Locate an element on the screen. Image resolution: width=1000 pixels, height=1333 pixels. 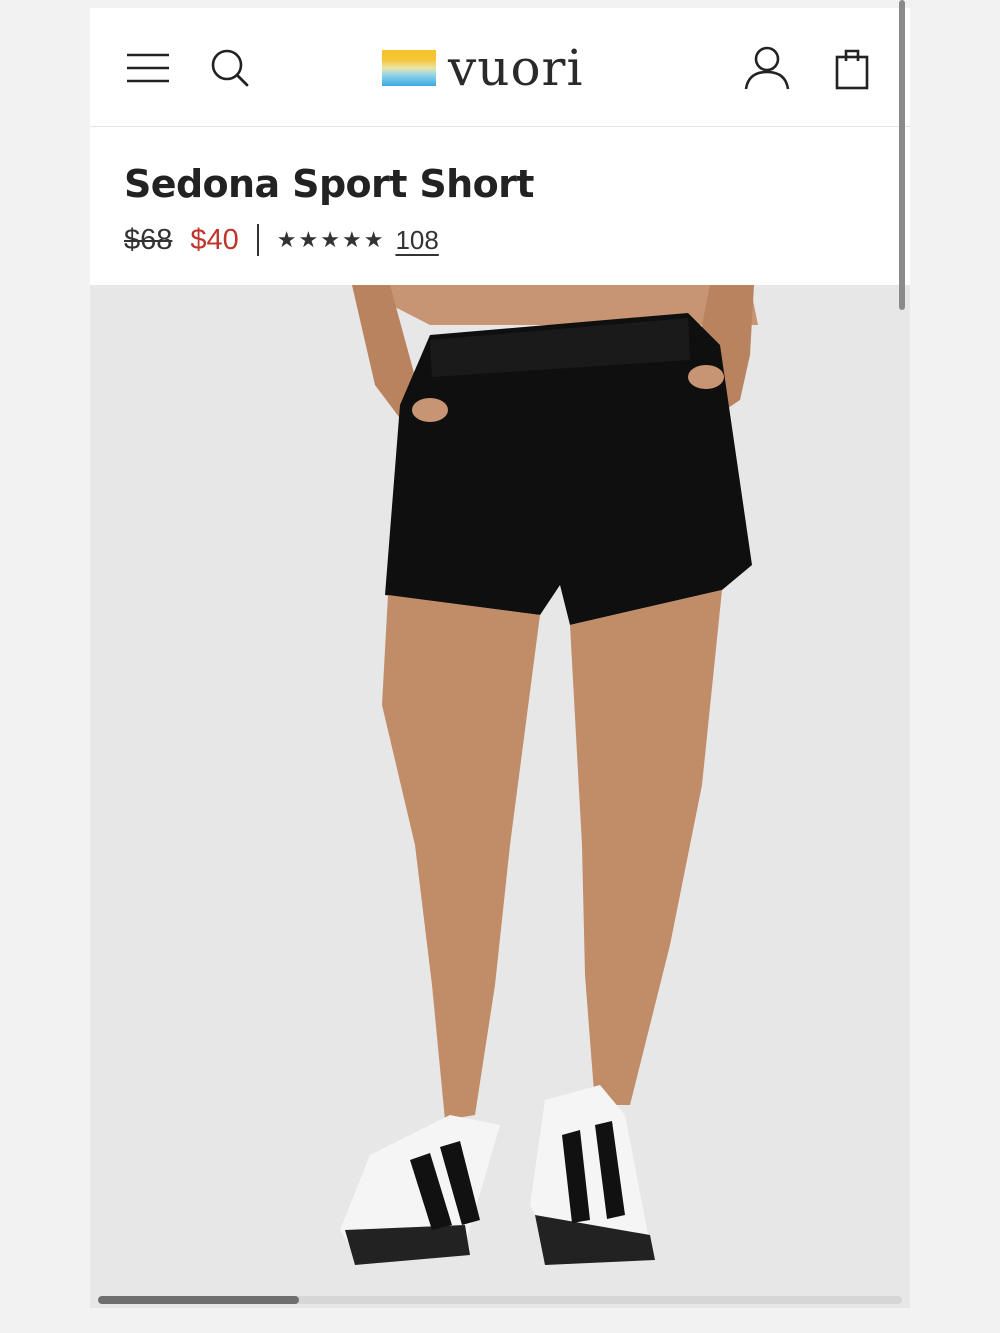
account-icon is located at coordinates (767, 68).